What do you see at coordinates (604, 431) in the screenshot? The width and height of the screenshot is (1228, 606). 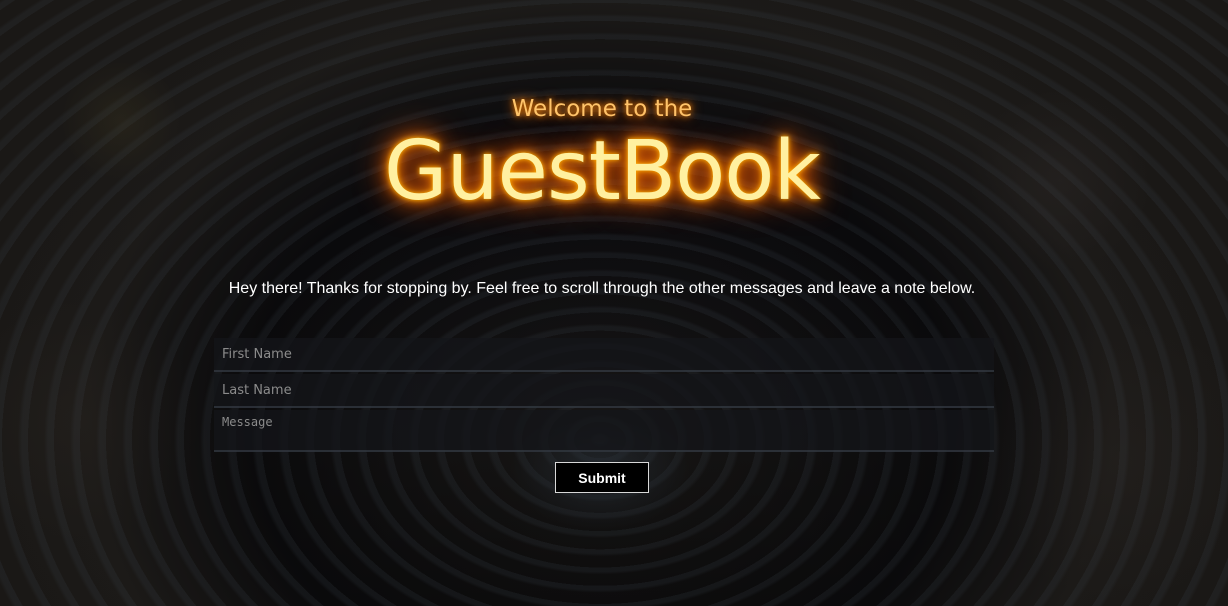 I see `message-textarea` at bounding box center [604, 431].